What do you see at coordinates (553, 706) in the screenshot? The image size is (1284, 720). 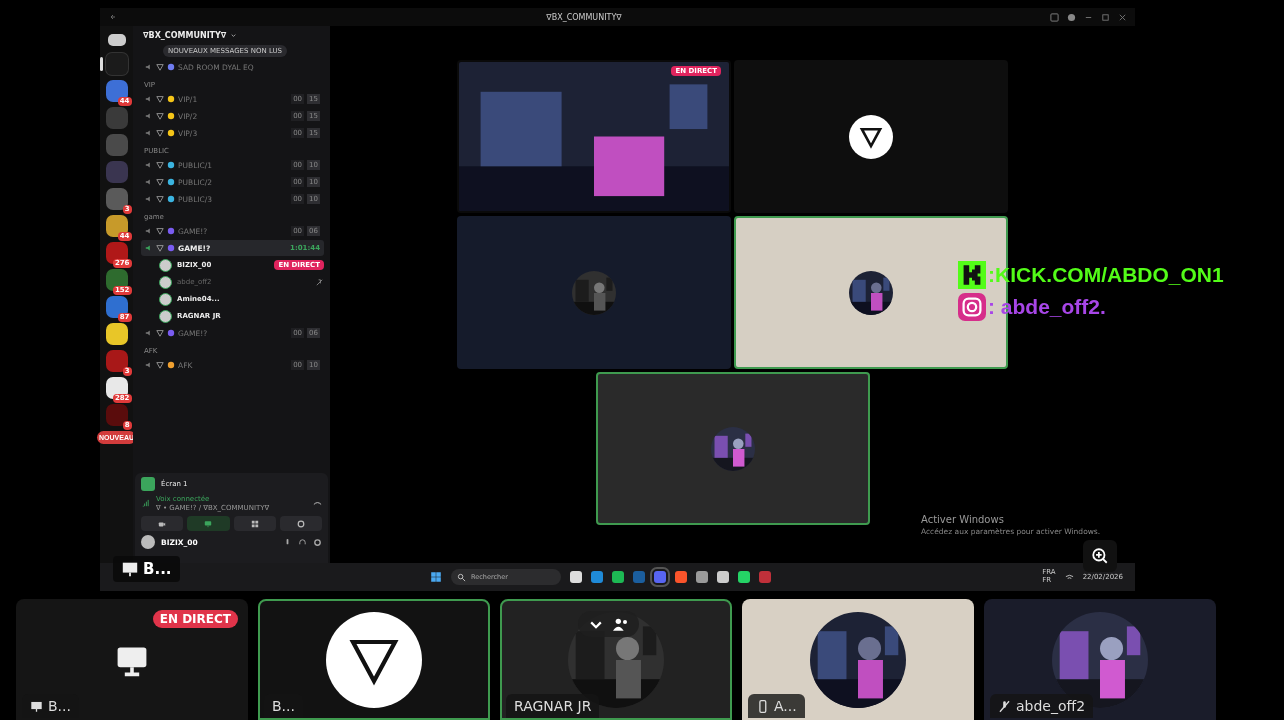 I see `participant-name: RAGNAR JR` at bounding box center [553, 706].